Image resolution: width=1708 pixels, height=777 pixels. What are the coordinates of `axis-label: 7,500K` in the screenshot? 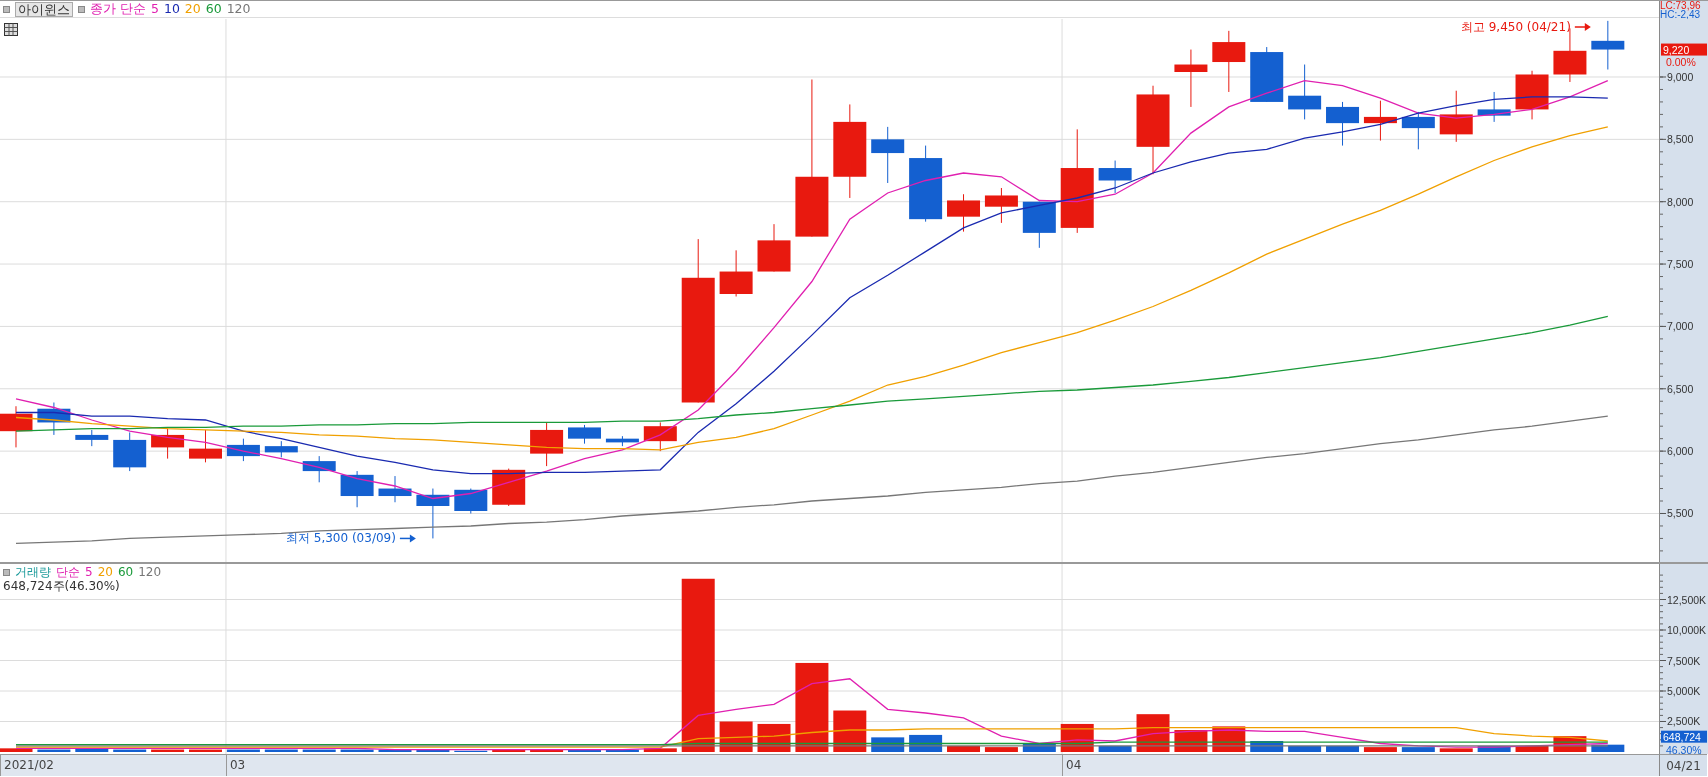 It's located at (1684, 660).